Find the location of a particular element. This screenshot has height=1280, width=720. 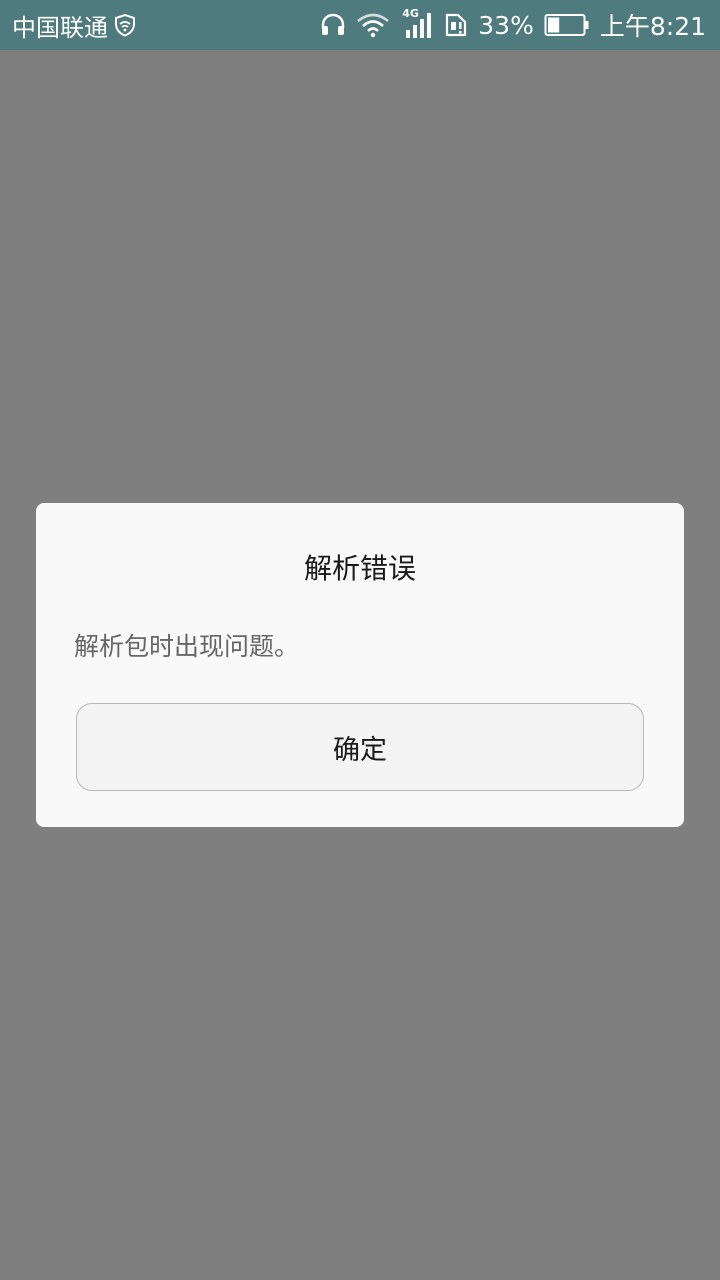

signal-icon: 4G is located at coordinates (417, 23).